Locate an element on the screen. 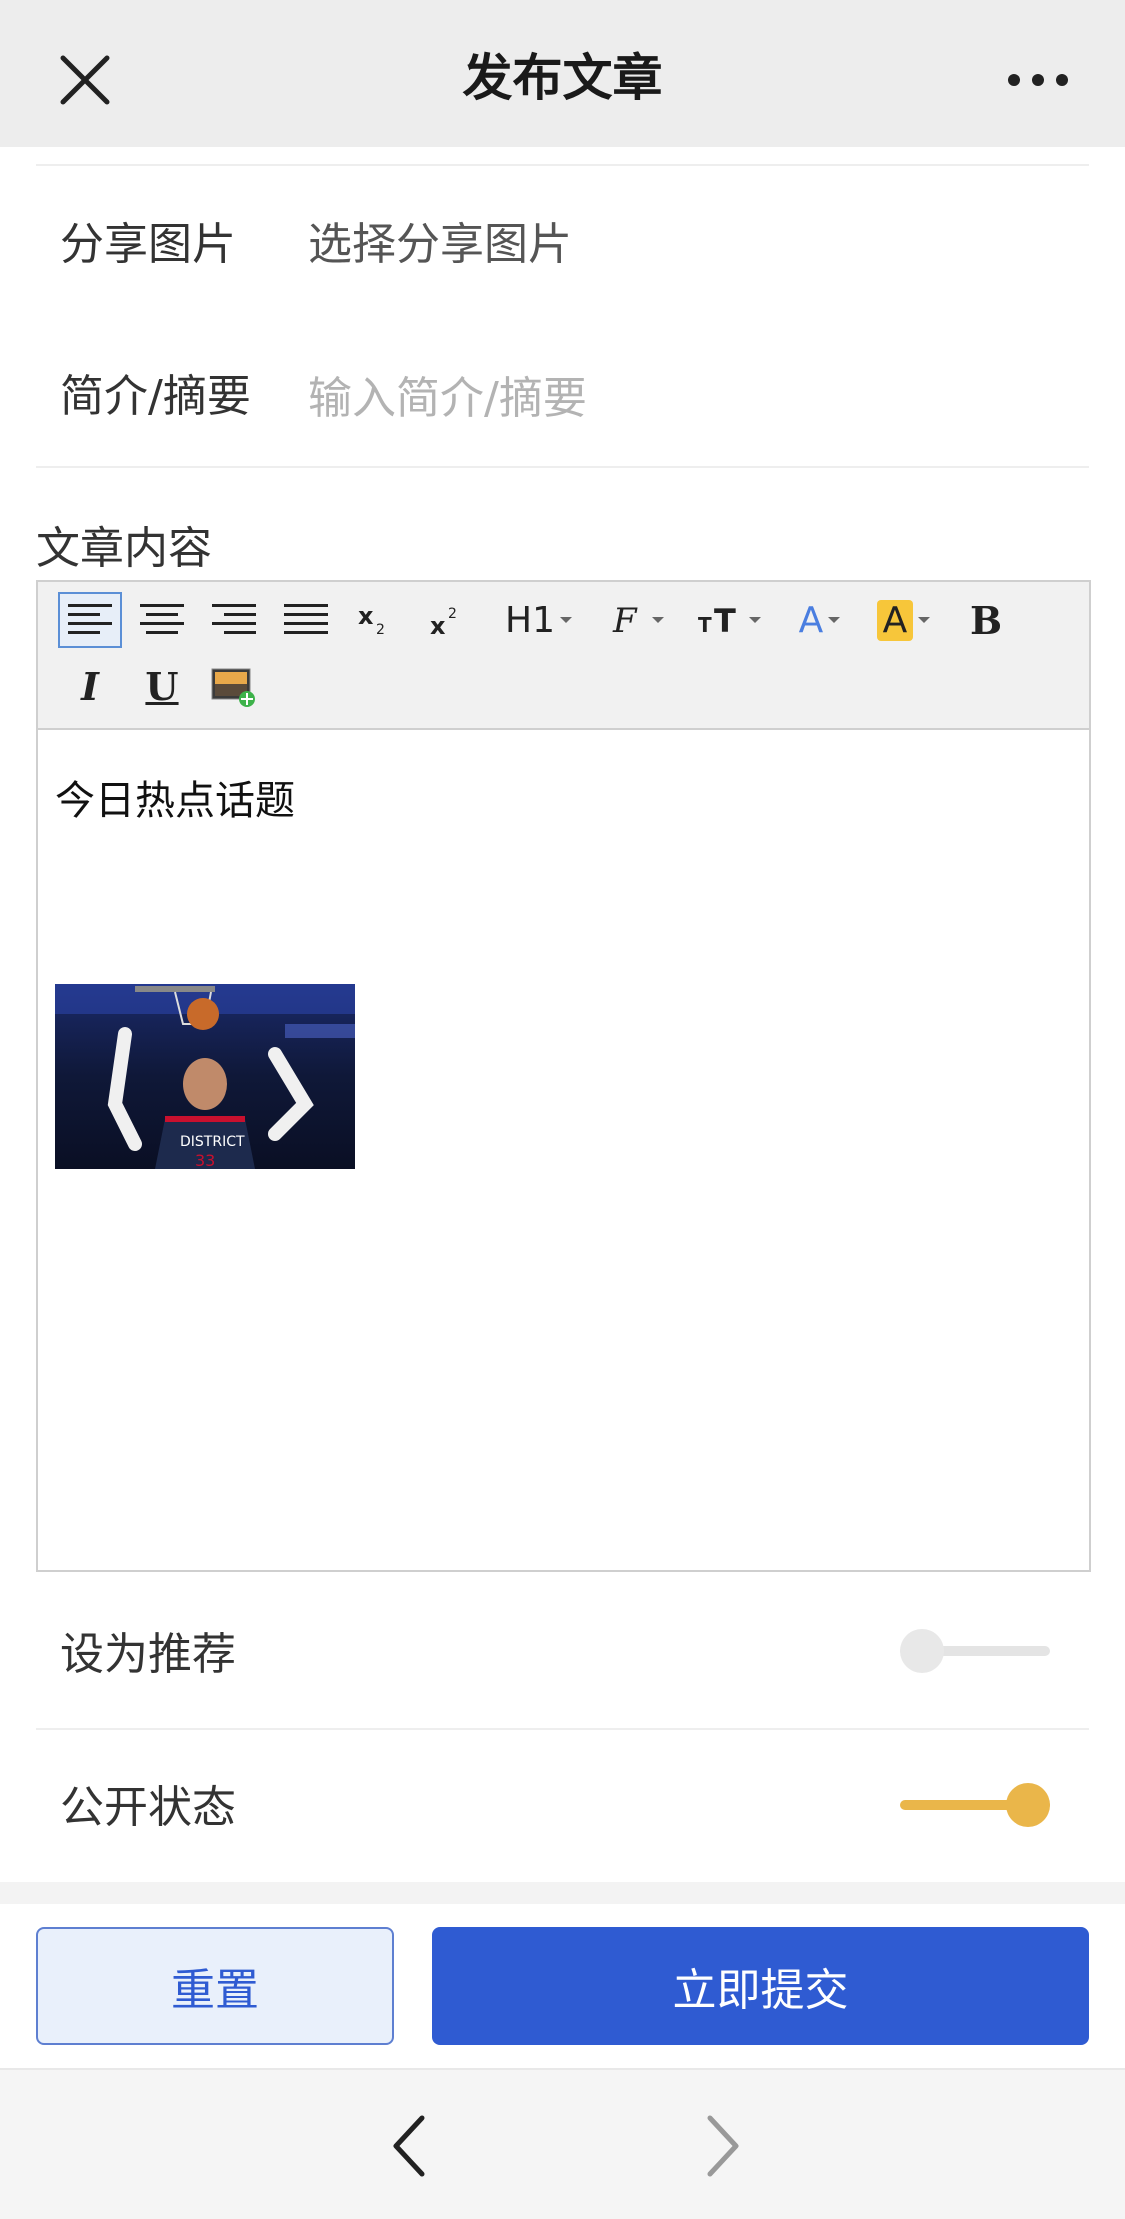  close-button is located at coordinates (85, 80).